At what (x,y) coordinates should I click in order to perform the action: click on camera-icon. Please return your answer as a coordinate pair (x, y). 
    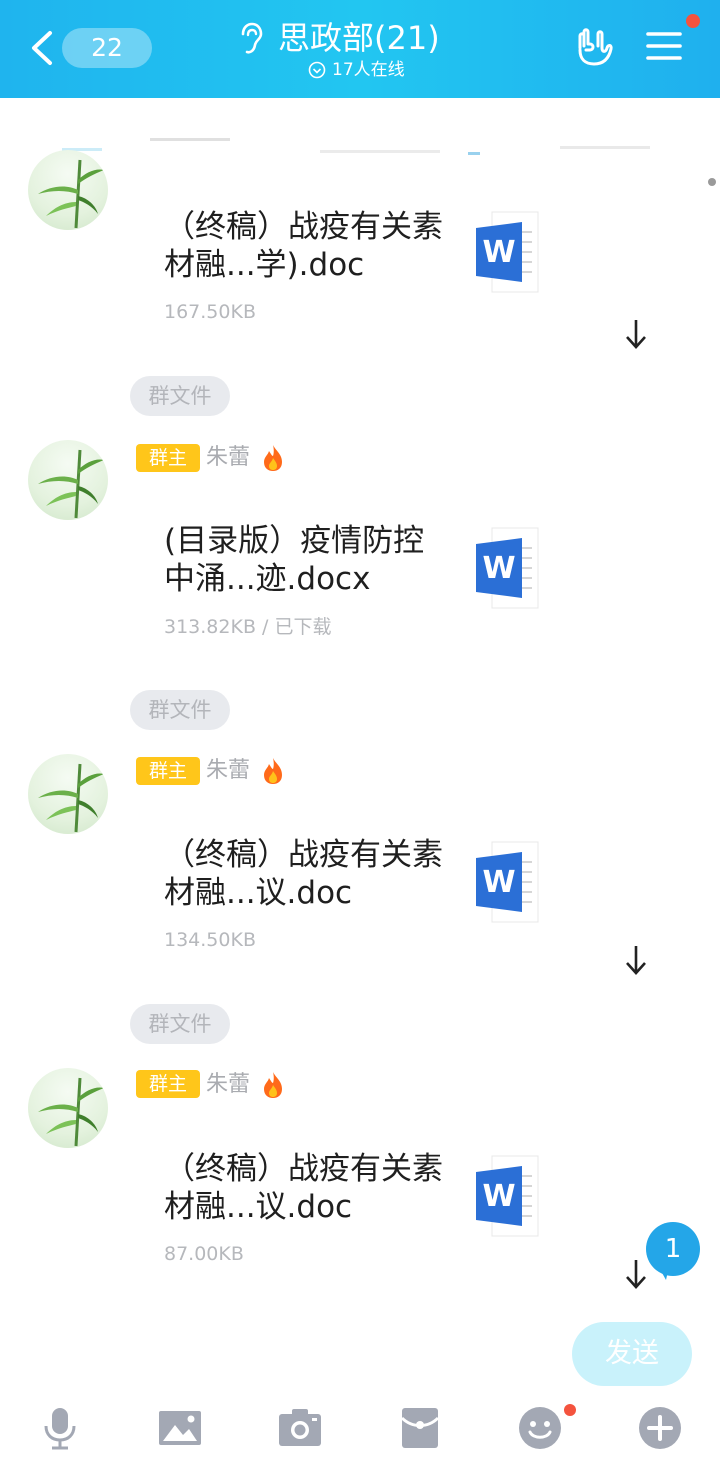
    Looking at the image, I should click on (300, 1428).